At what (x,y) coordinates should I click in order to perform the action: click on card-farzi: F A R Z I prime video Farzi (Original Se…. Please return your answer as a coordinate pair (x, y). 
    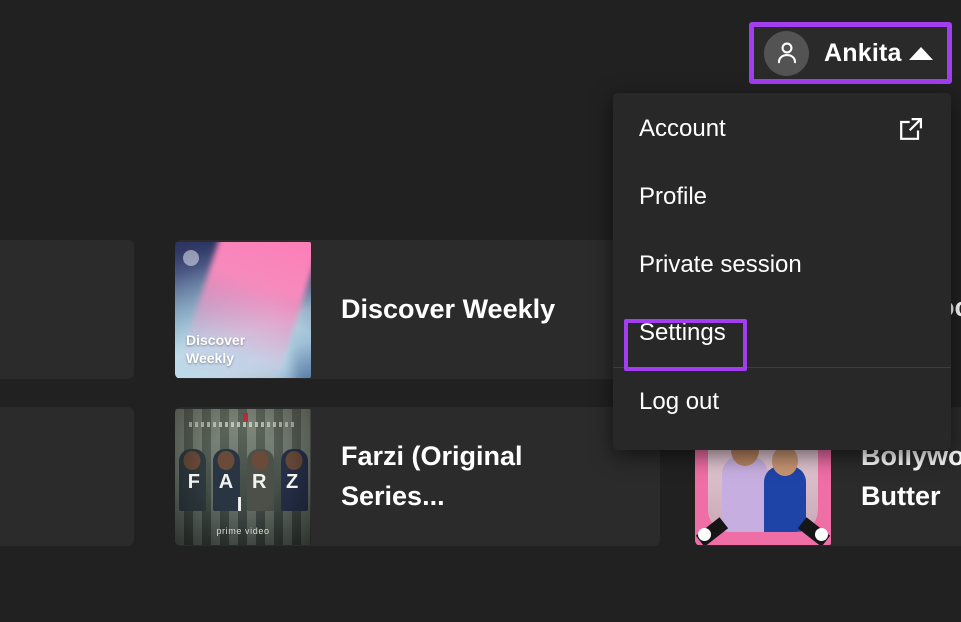
    Looking at the image, I should click on (417, 476).